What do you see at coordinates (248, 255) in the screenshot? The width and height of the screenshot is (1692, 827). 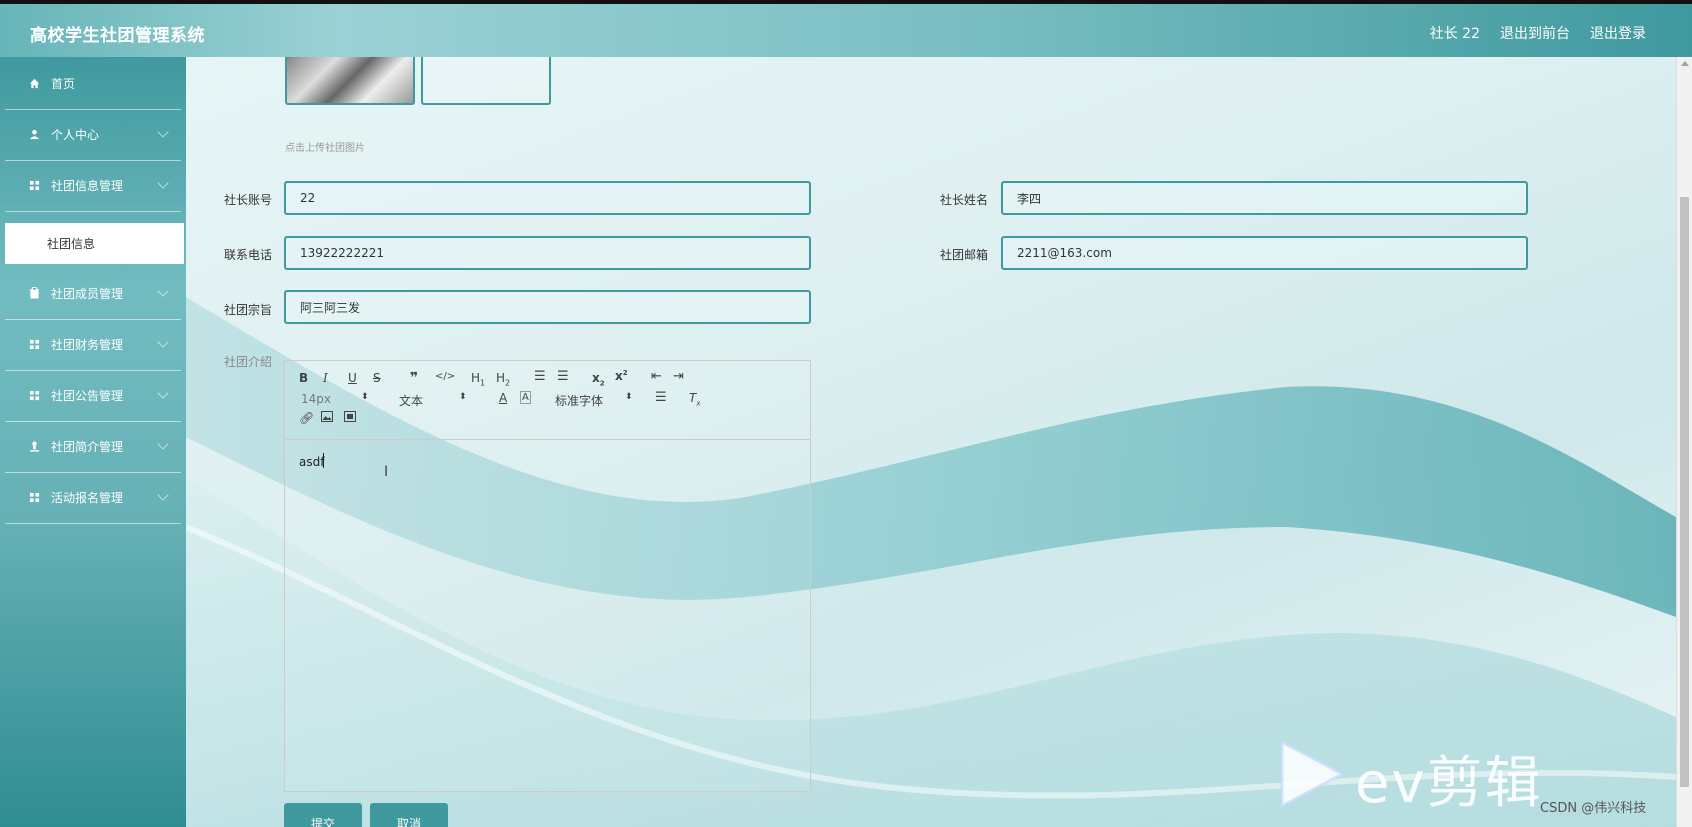 I see `phone-label: 联系电话` at bounding box center [248, 255].